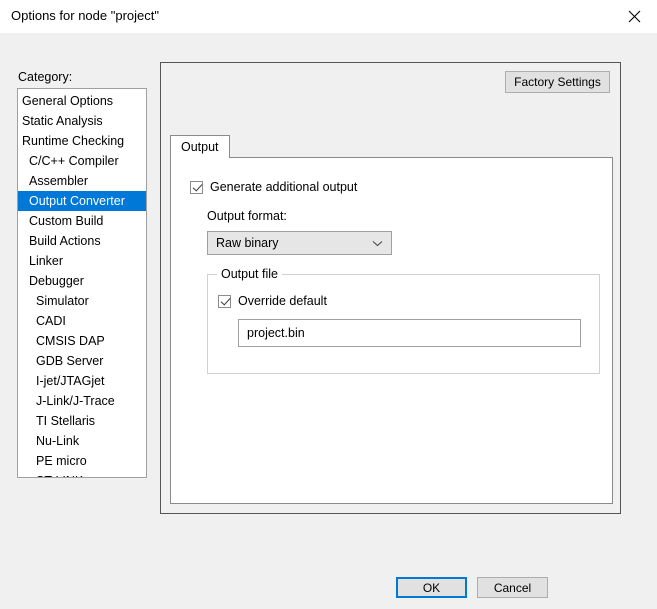 The width and height of the screenshot is (657, 609). Describe the element at coordinates (82, 321) in the screenshot. I see `sidebar-item-cadi: CADI` at that location.